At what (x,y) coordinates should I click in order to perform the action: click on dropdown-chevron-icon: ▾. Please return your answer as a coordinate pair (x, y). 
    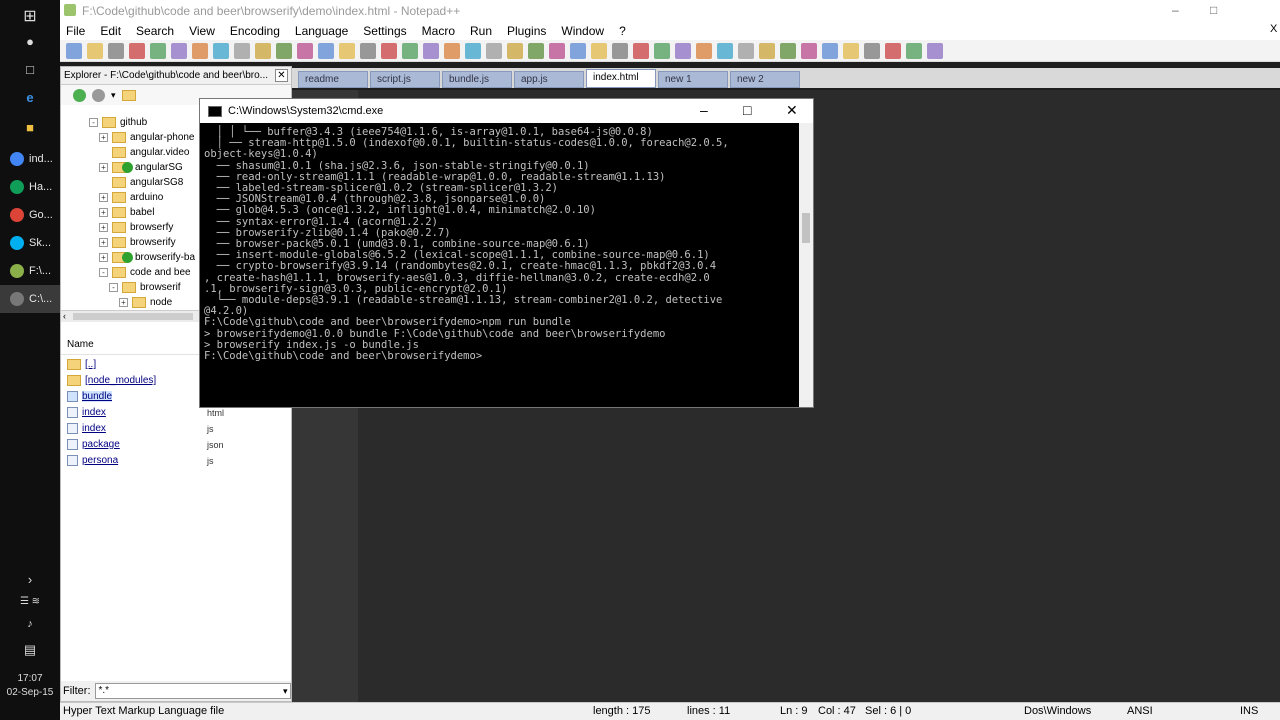
    Looking at the image, I should click on (113, 95).